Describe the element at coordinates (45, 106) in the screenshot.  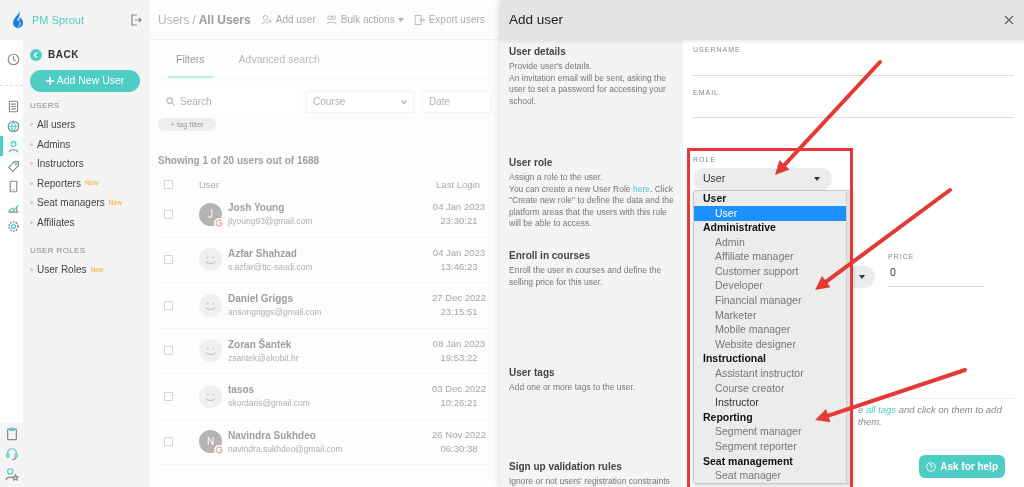
I see `section-heading: USERS` at that location.